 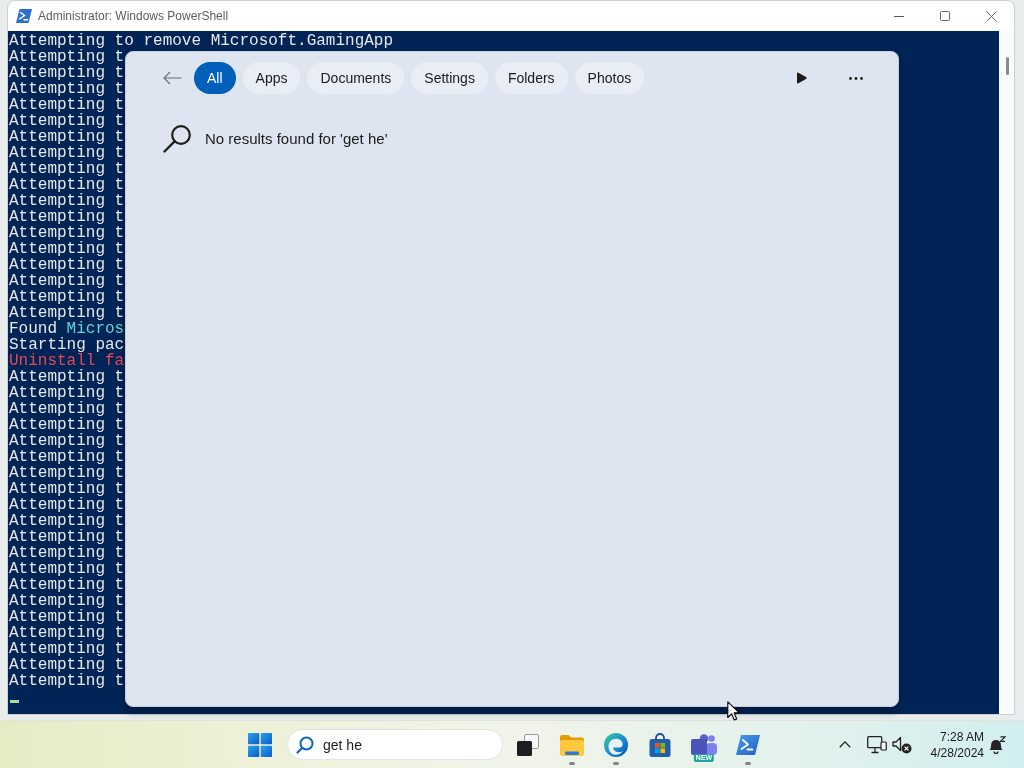 What do you see at coordinates (356, 78) in the screenshot?
I see `filter-tab: Documents` at bounding box center [356, 78].